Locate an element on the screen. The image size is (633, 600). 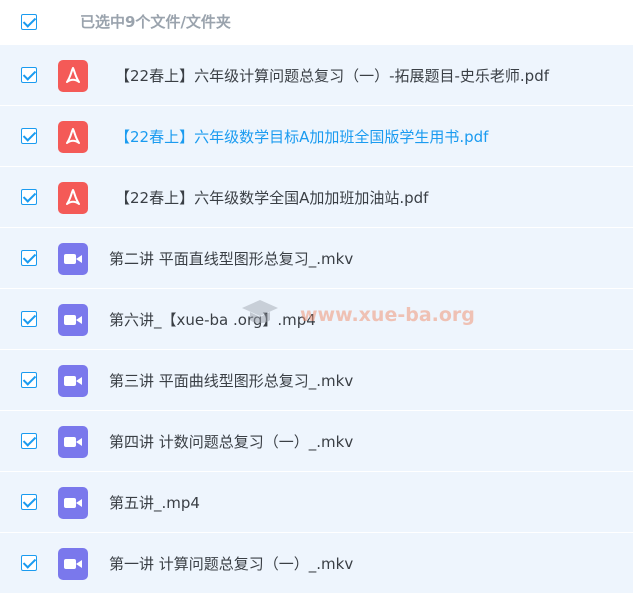
file-row: 第三讲 平面曲线型图形总复习_.mkv is located at coordinates (316, 380).